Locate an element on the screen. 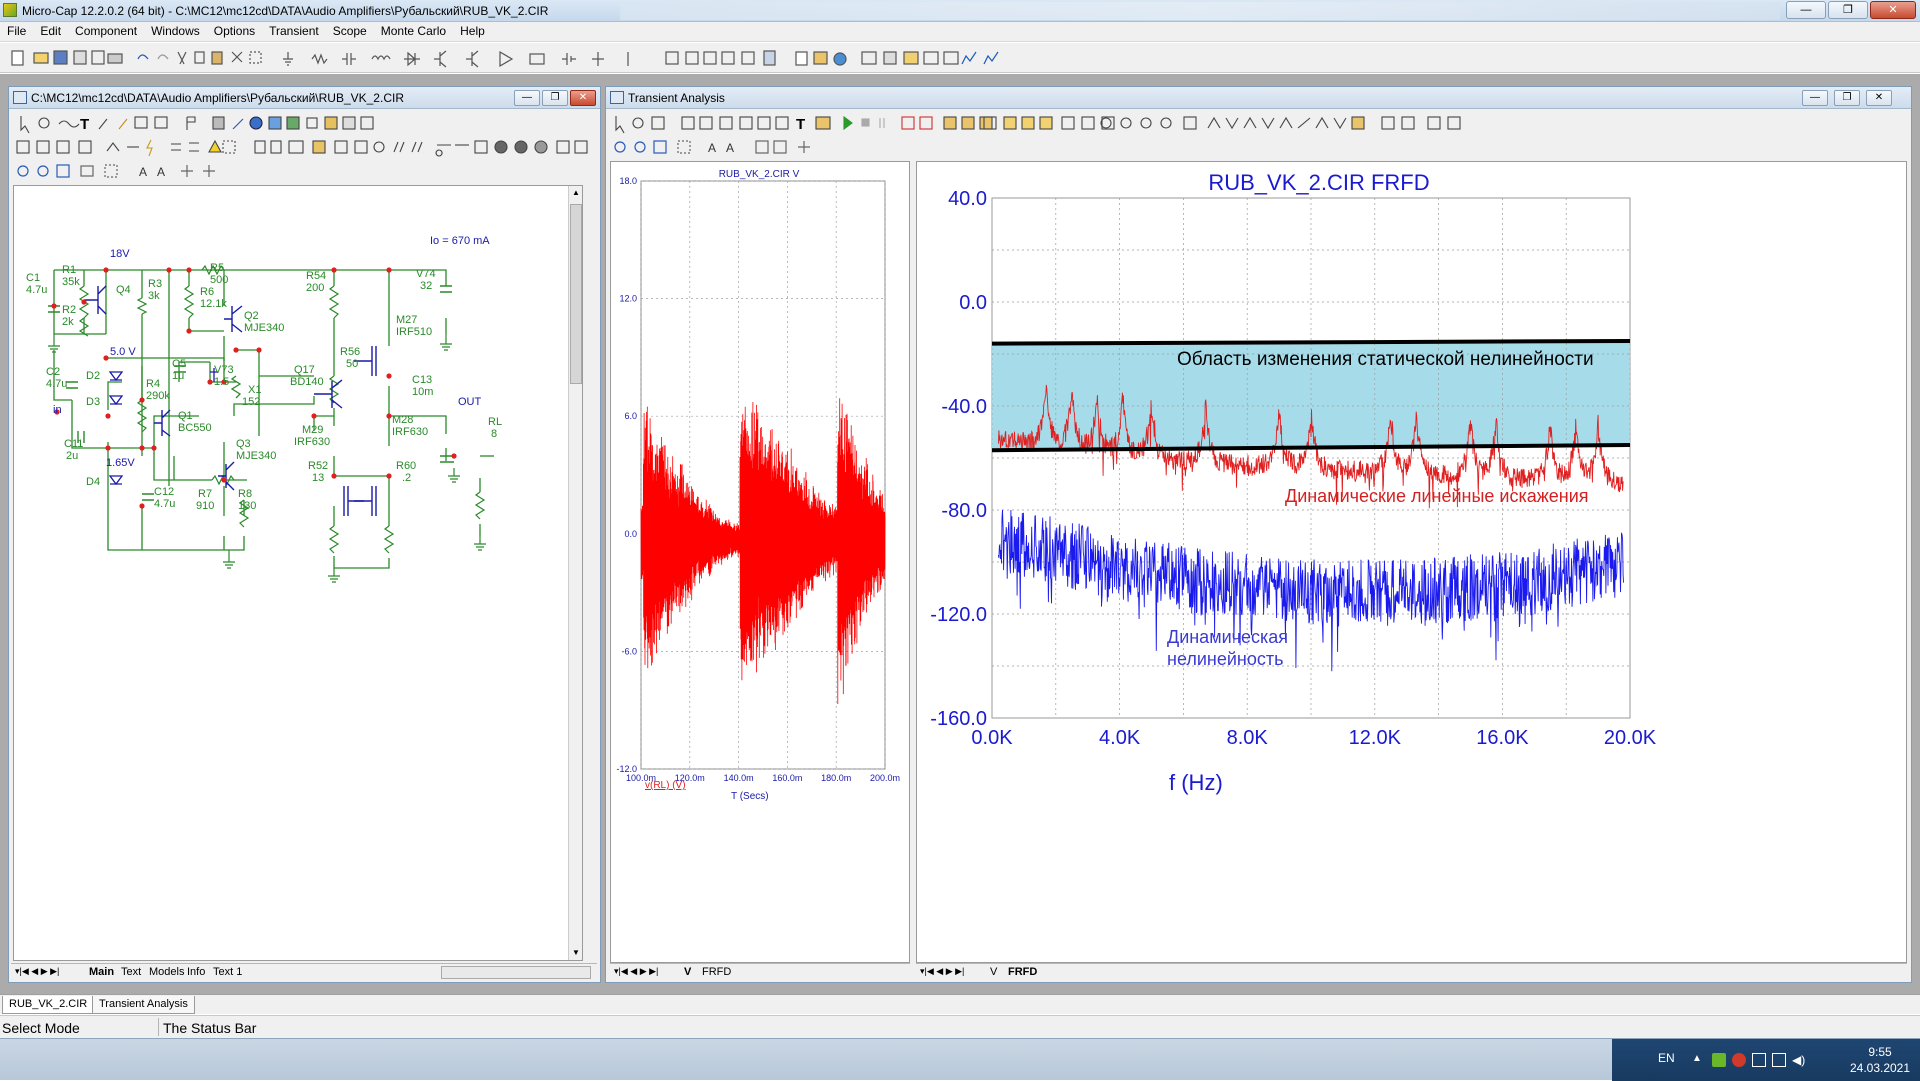 The height and width of the screenshot is (1081, 1920). analysis-toolbar-1: T is located at coordinates (1258, 124).